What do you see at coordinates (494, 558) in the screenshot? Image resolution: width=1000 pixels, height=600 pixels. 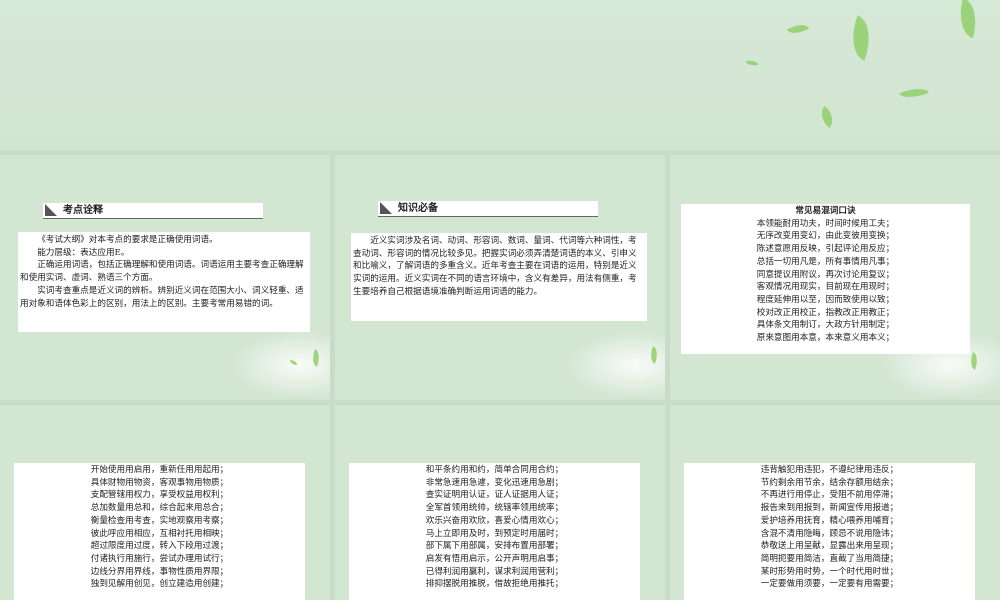 I see `mnemonic-line: 启发有悟用启示，公开声明用启事；` at bounding box center [494, 558].